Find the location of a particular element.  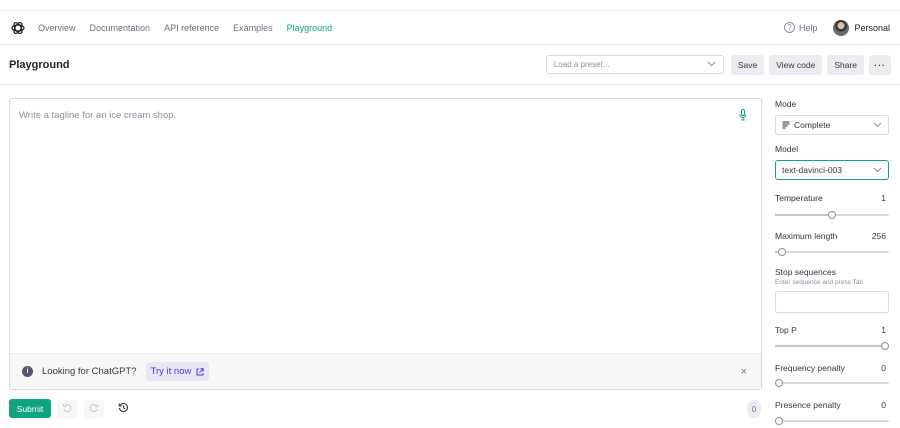

mode-select: Complete is located at coordinates (832, 125).